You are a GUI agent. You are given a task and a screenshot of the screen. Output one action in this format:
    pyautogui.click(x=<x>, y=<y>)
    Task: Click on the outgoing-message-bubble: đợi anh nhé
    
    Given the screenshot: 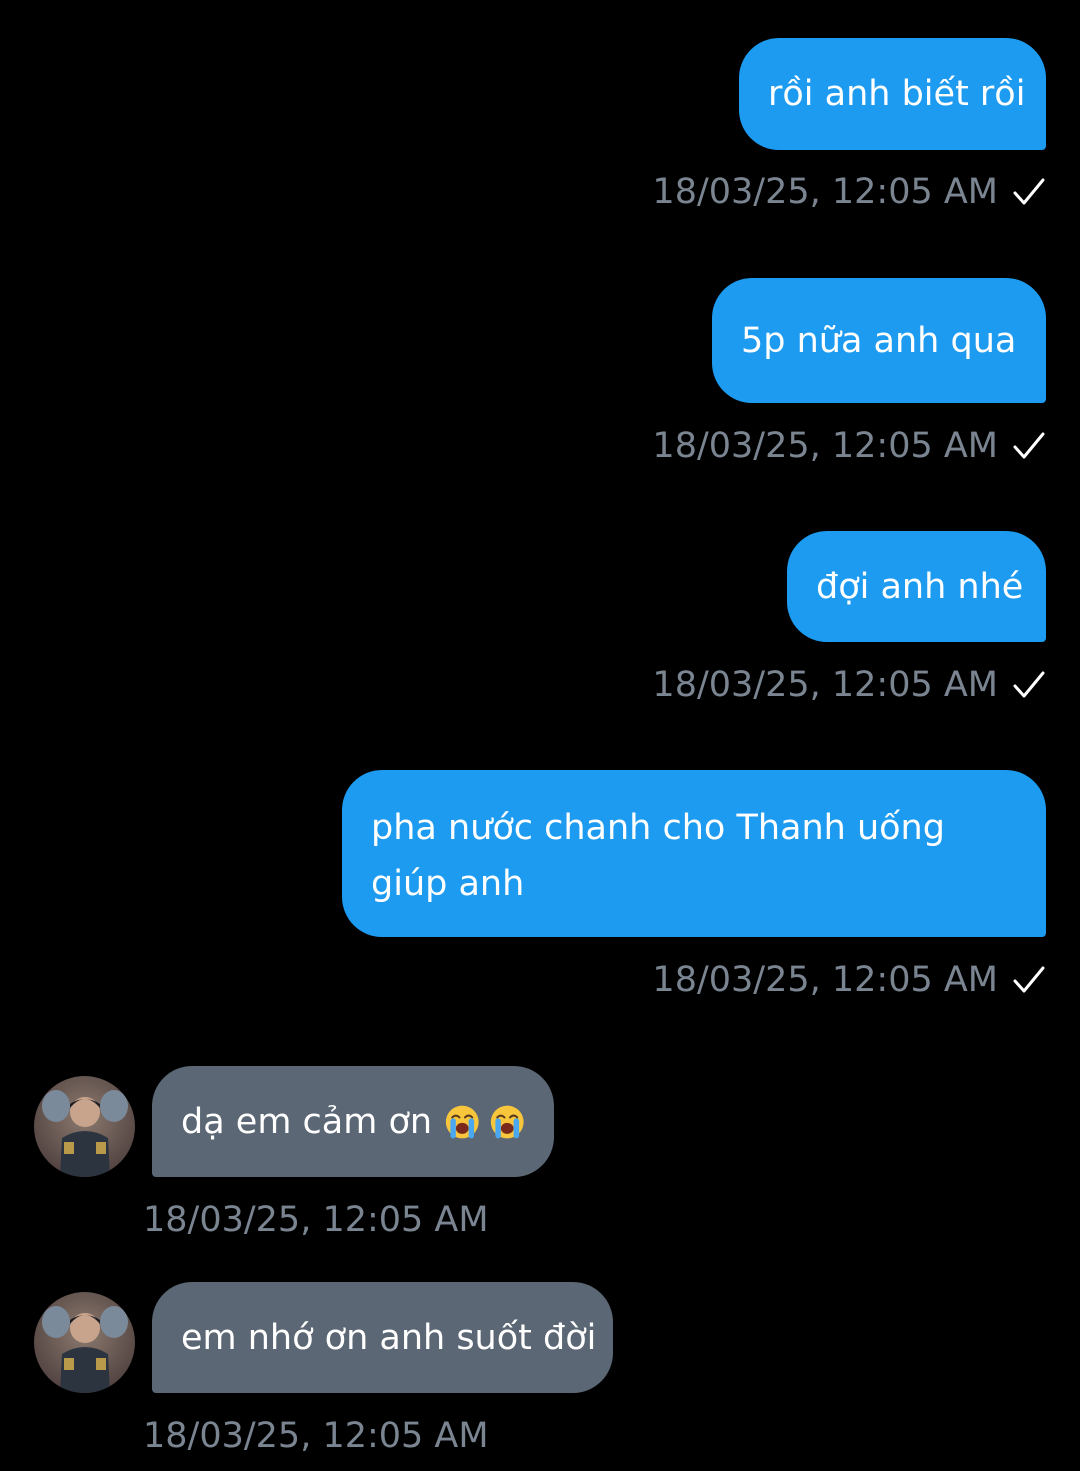 What is the action you would take?
    pyautogui.click(x=916, y=586)
    